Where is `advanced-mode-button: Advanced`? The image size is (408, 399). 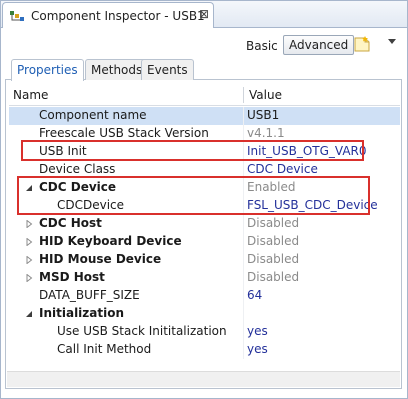
advanced-mode-button: Advanced is located at coordinates (319, 45).